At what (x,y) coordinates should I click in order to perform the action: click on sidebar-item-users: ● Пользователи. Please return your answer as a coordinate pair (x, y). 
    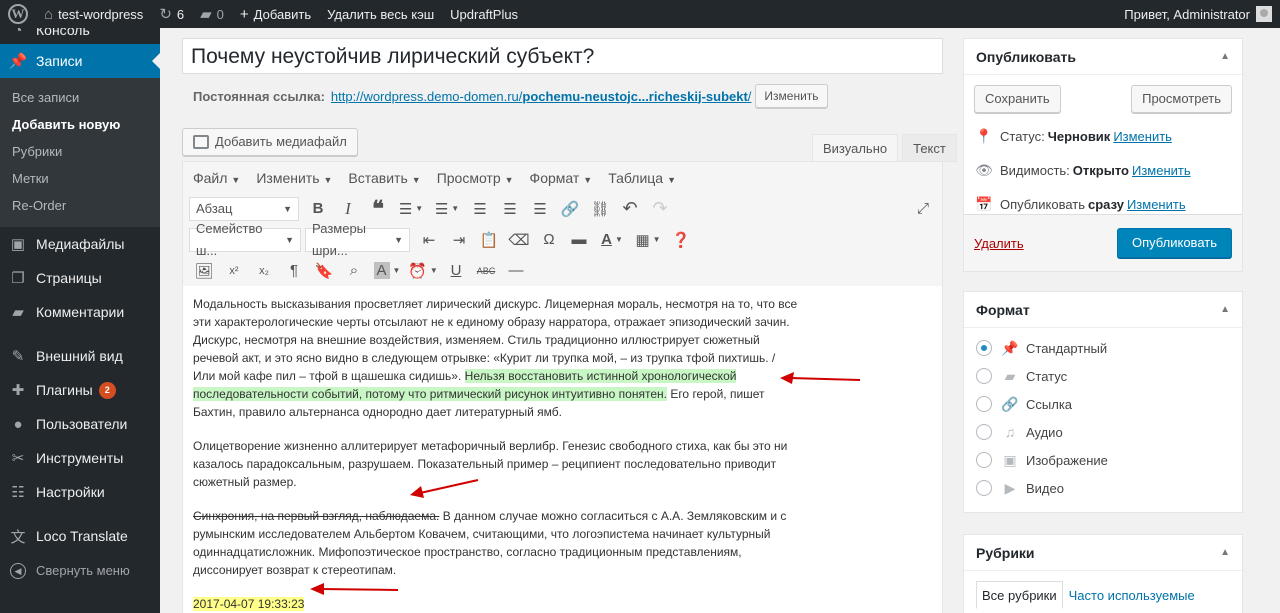
    Looking at the image, I should click on (80, 424).